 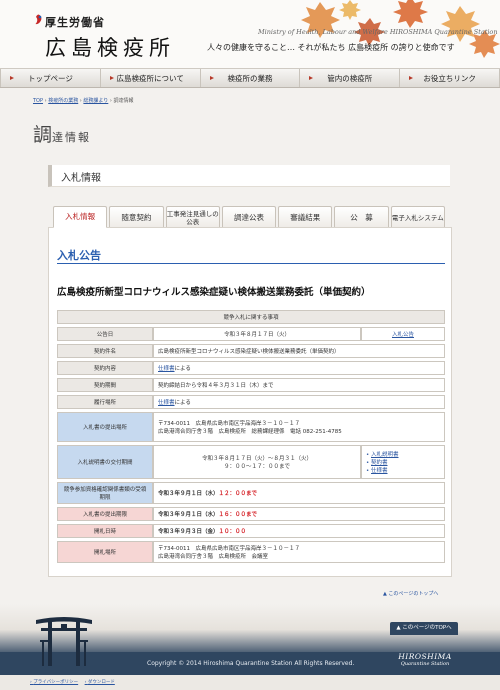 I want to click on row-value: 令和３年８月１７日（火）, so click(x=257, y=334).